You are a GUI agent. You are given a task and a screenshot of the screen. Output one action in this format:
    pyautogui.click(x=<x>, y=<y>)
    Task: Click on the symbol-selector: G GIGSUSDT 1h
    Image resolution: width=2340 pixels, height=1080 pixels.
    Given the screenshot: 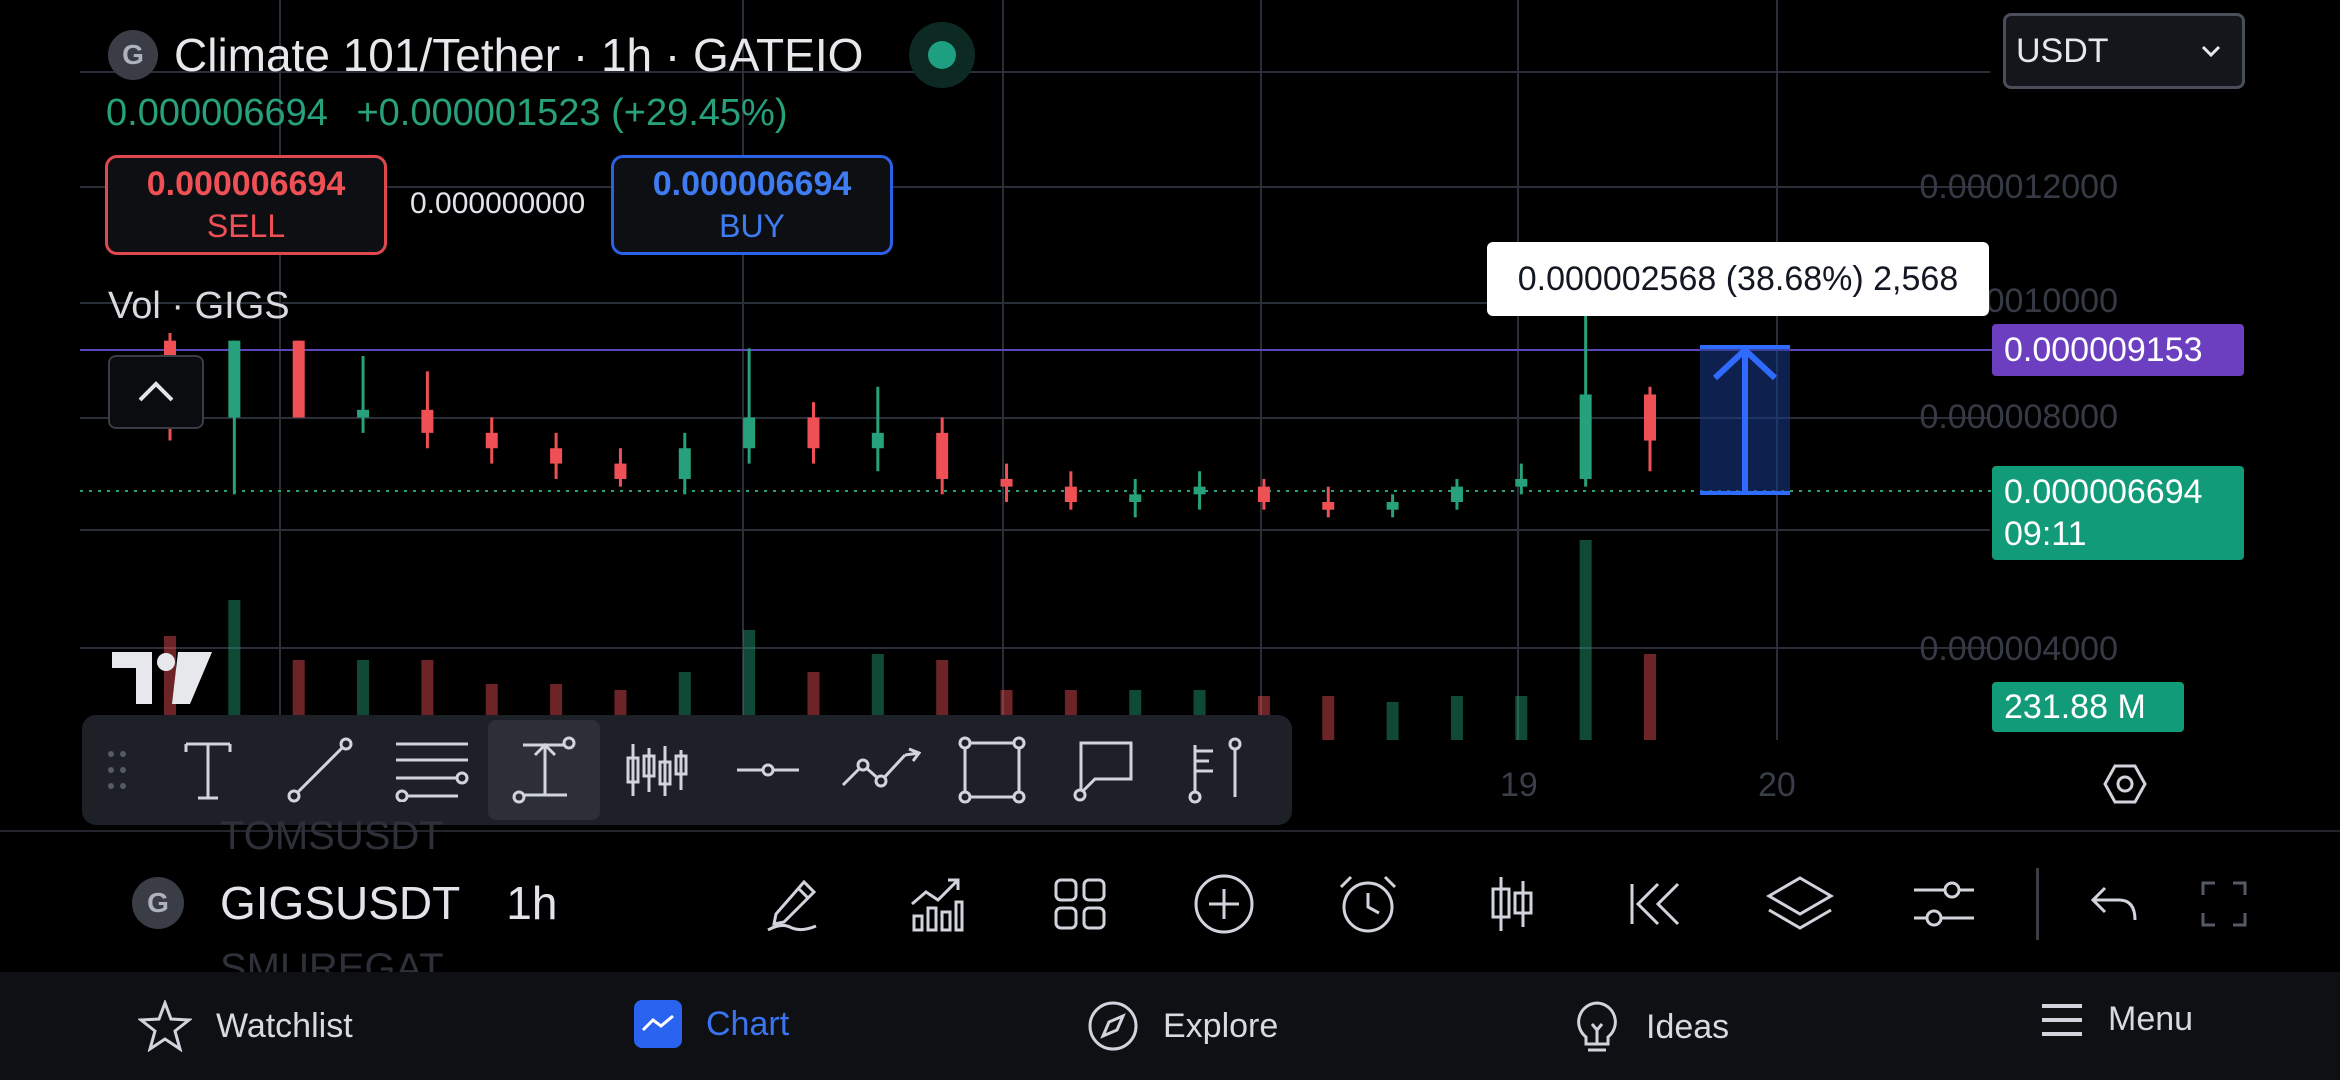 What is the action you would take?
    pyautogui.click(x=344, y=903)
    